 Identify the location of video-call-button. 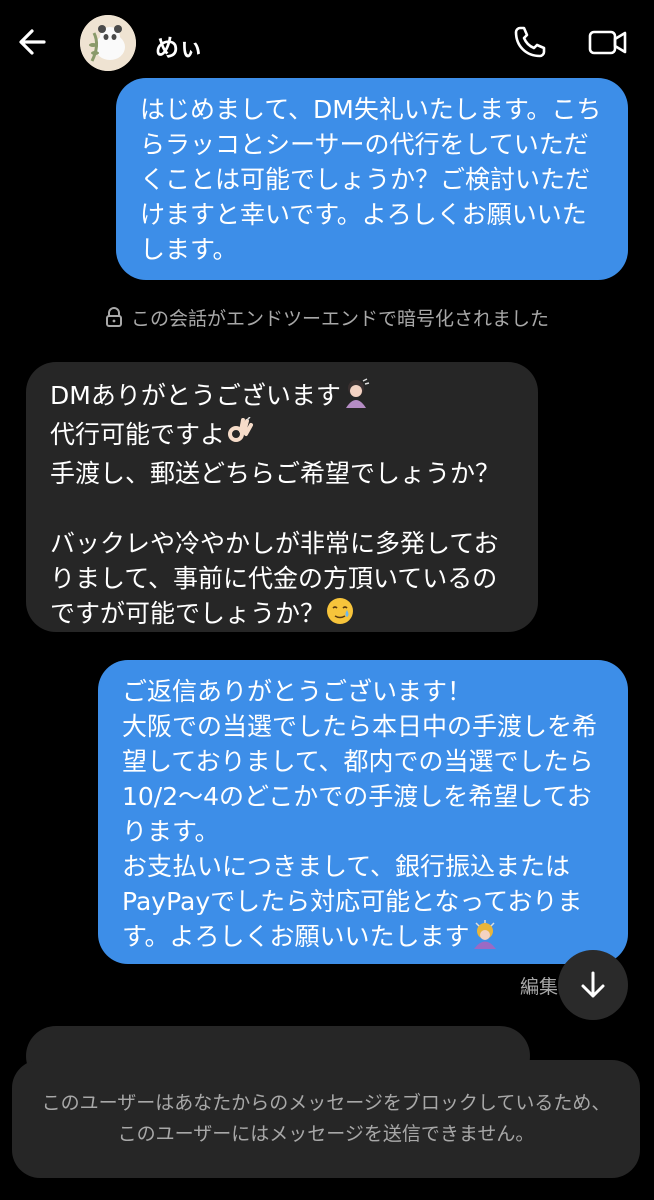
(608, 42).